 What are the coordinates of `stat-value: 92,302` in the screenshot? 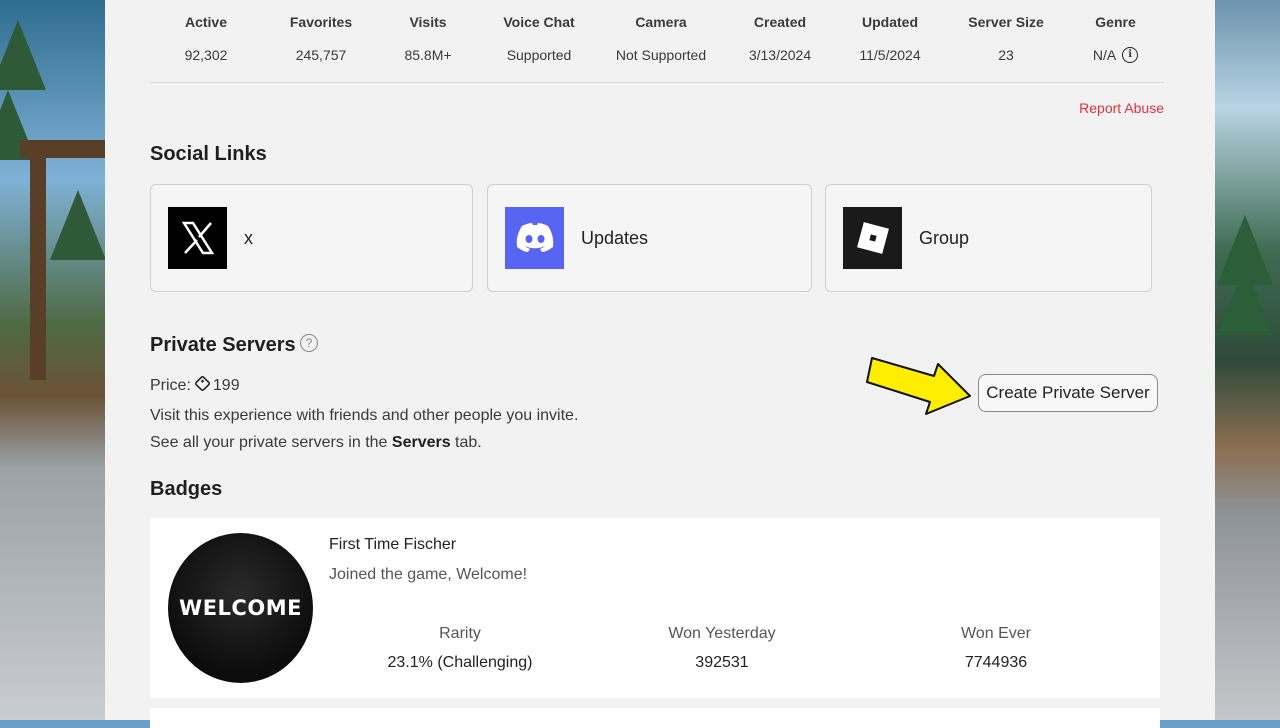 It's located at (206, 55).